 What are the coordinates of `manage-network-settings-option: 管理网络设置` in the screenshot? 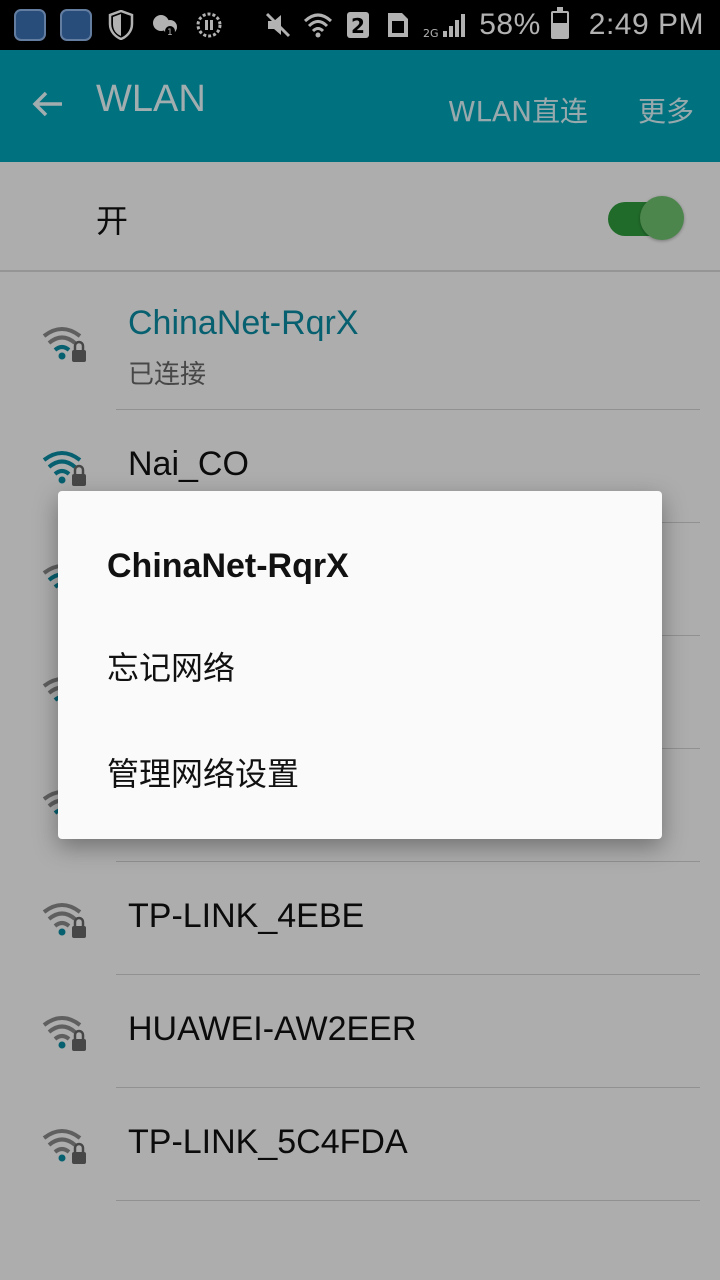 It's located at (203, 772).